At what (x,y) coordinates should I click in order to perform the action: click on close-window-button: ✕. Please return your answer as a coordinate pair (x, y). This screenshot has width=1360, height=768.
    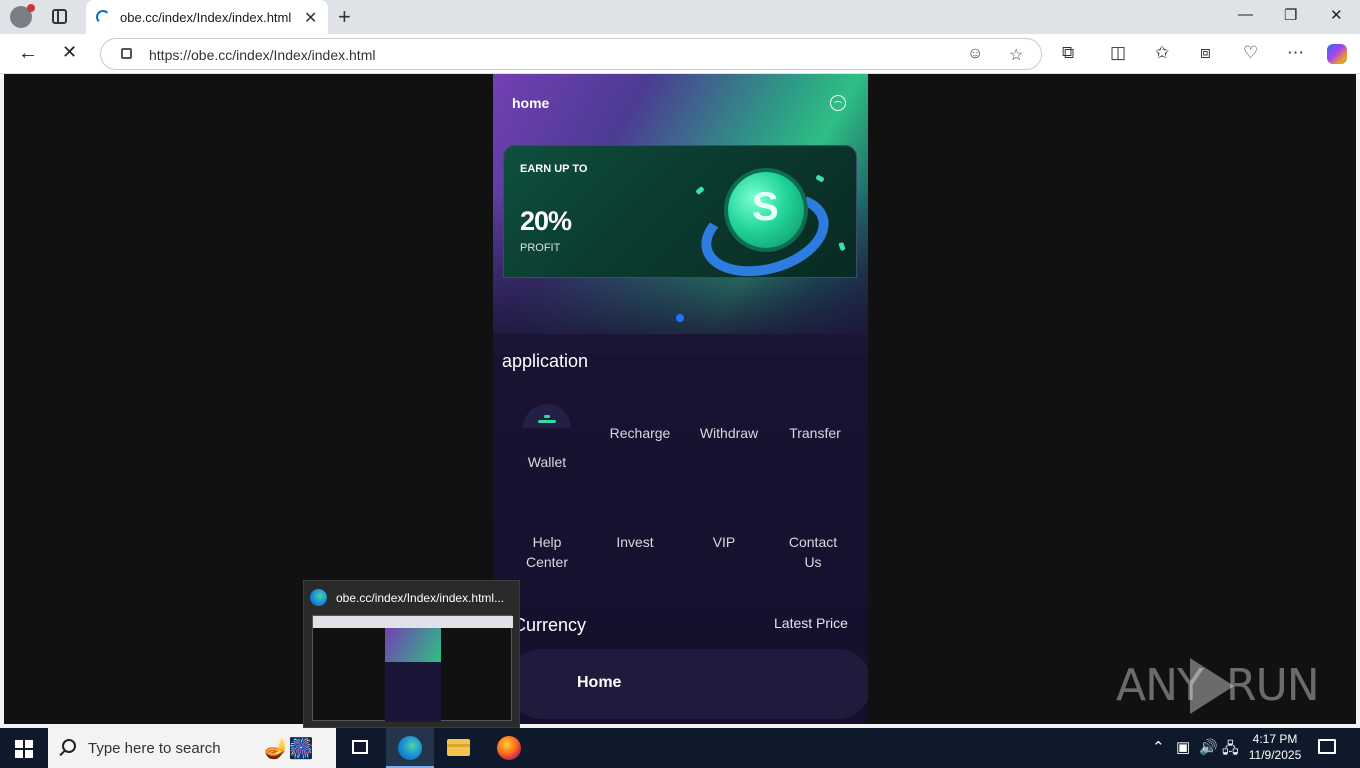
    Looking at the image, I should click on (1336, 15).